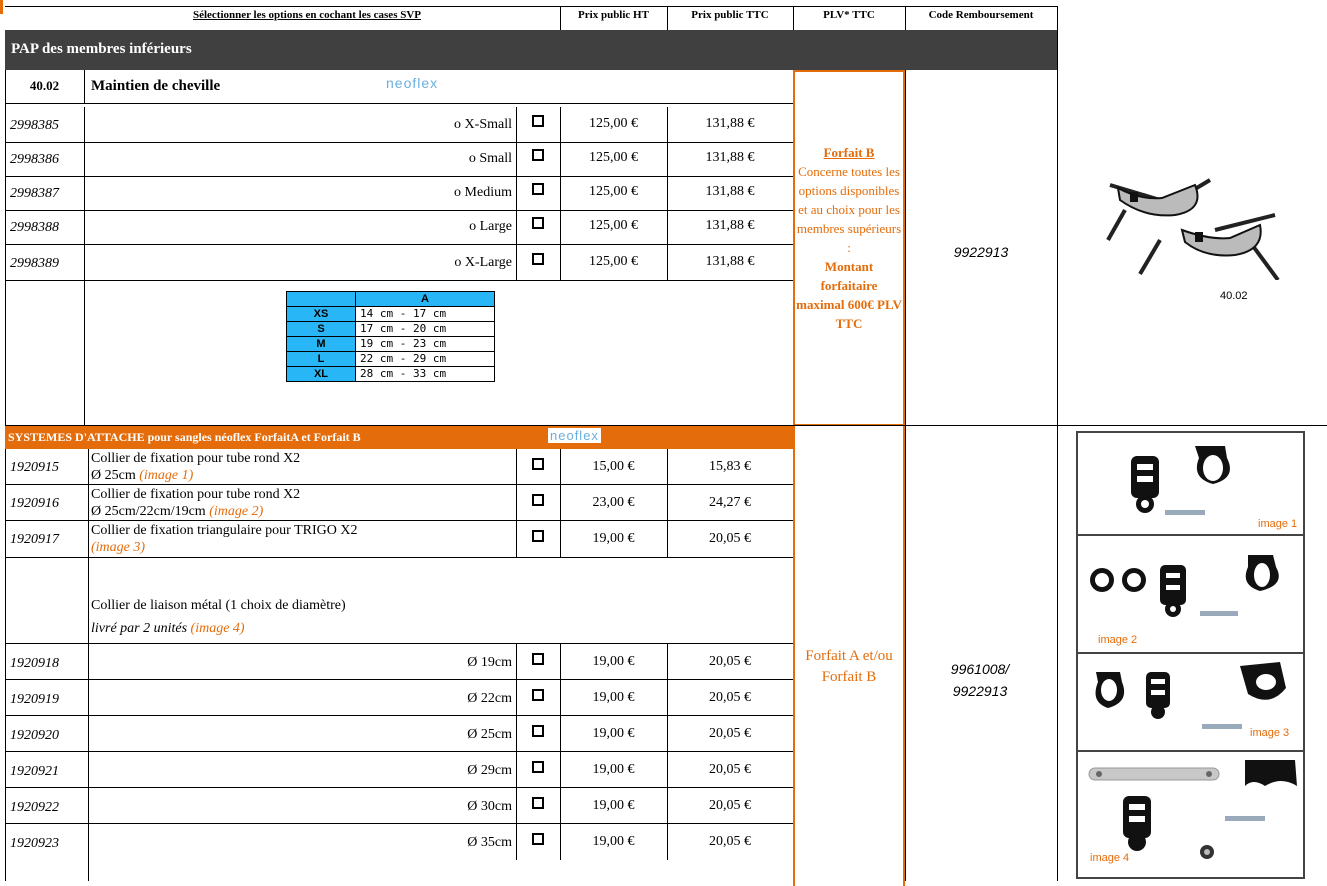 The image size is (1327, 886). What do you see at coordinates (613, 502) in the screenshot?
I see `price-ht: 23,00 €` at bounding box center [613, 502].